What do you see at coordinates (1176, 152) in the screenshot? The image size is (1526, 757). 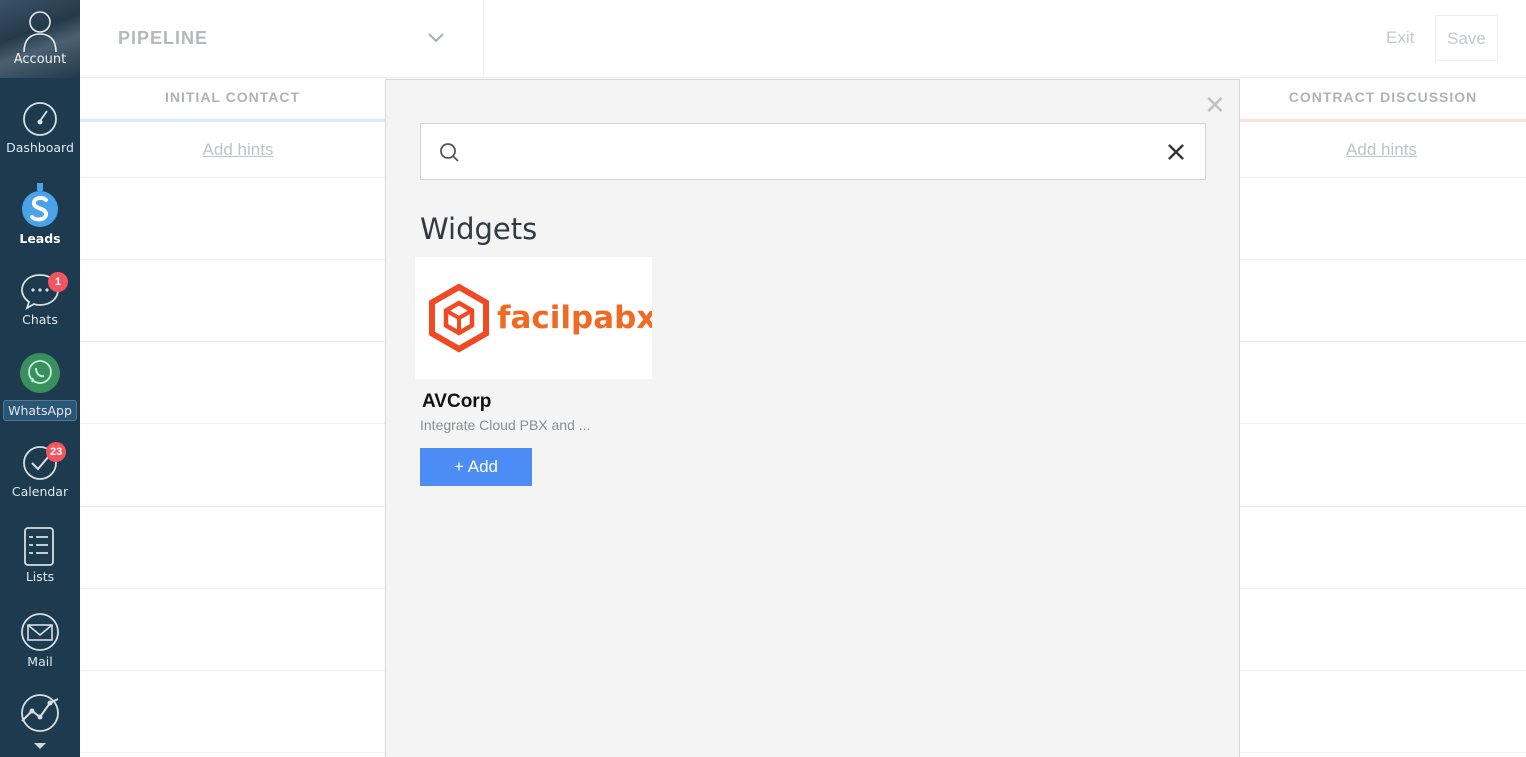 I see `clear-search-icon` at bounding box center [1176, 152].